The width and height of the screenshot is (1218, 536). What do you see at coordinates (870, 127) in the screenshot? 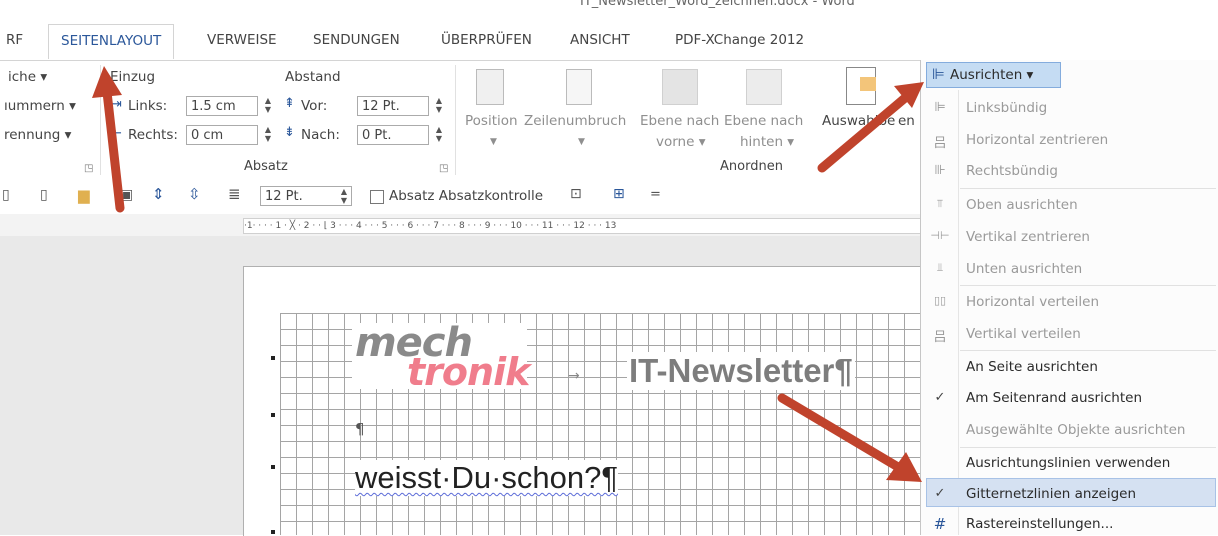
I see `arrow-to-ausrichten` at bounding box center [870, 127].